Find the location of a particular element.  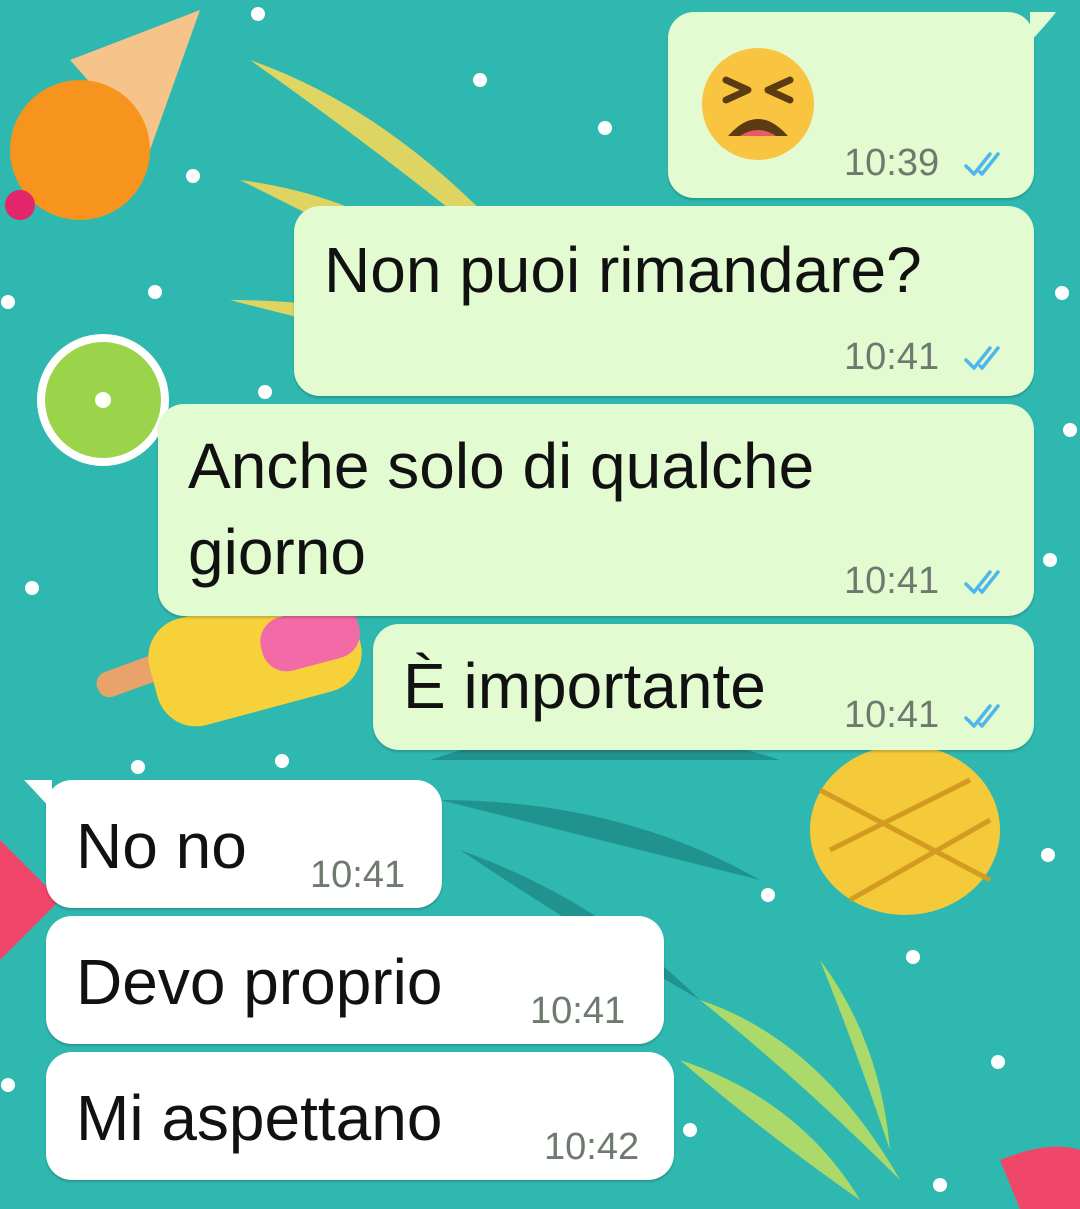

message-text-line: Anche solo di qualche is located at coordinates (501, 466).